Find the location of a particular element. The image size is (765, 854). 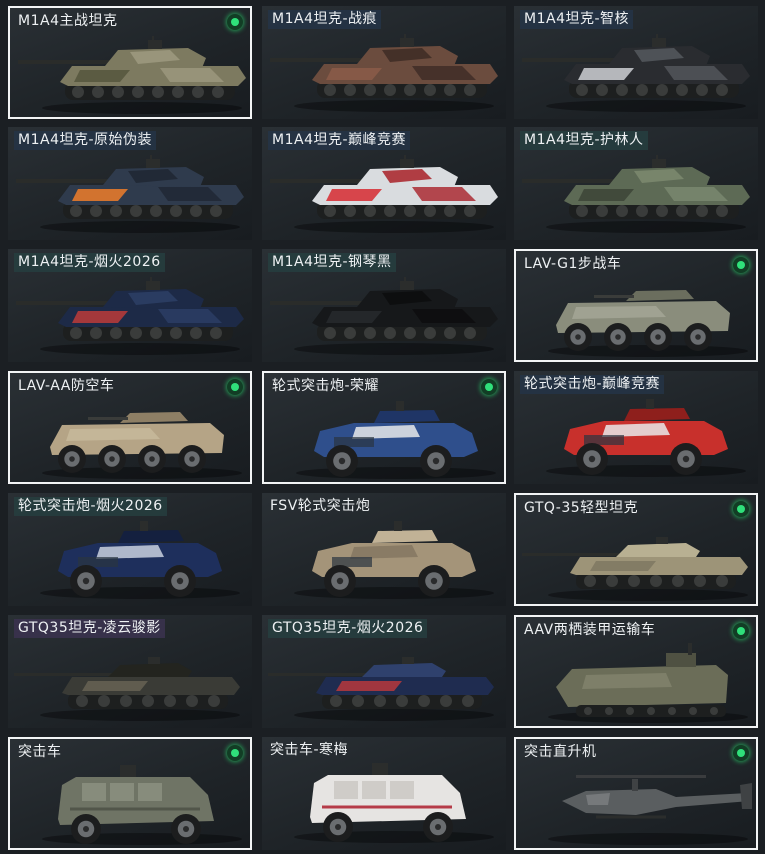

vehicle-card: M1A4坦克-原始伪装 is located at coordinates (130, 183).